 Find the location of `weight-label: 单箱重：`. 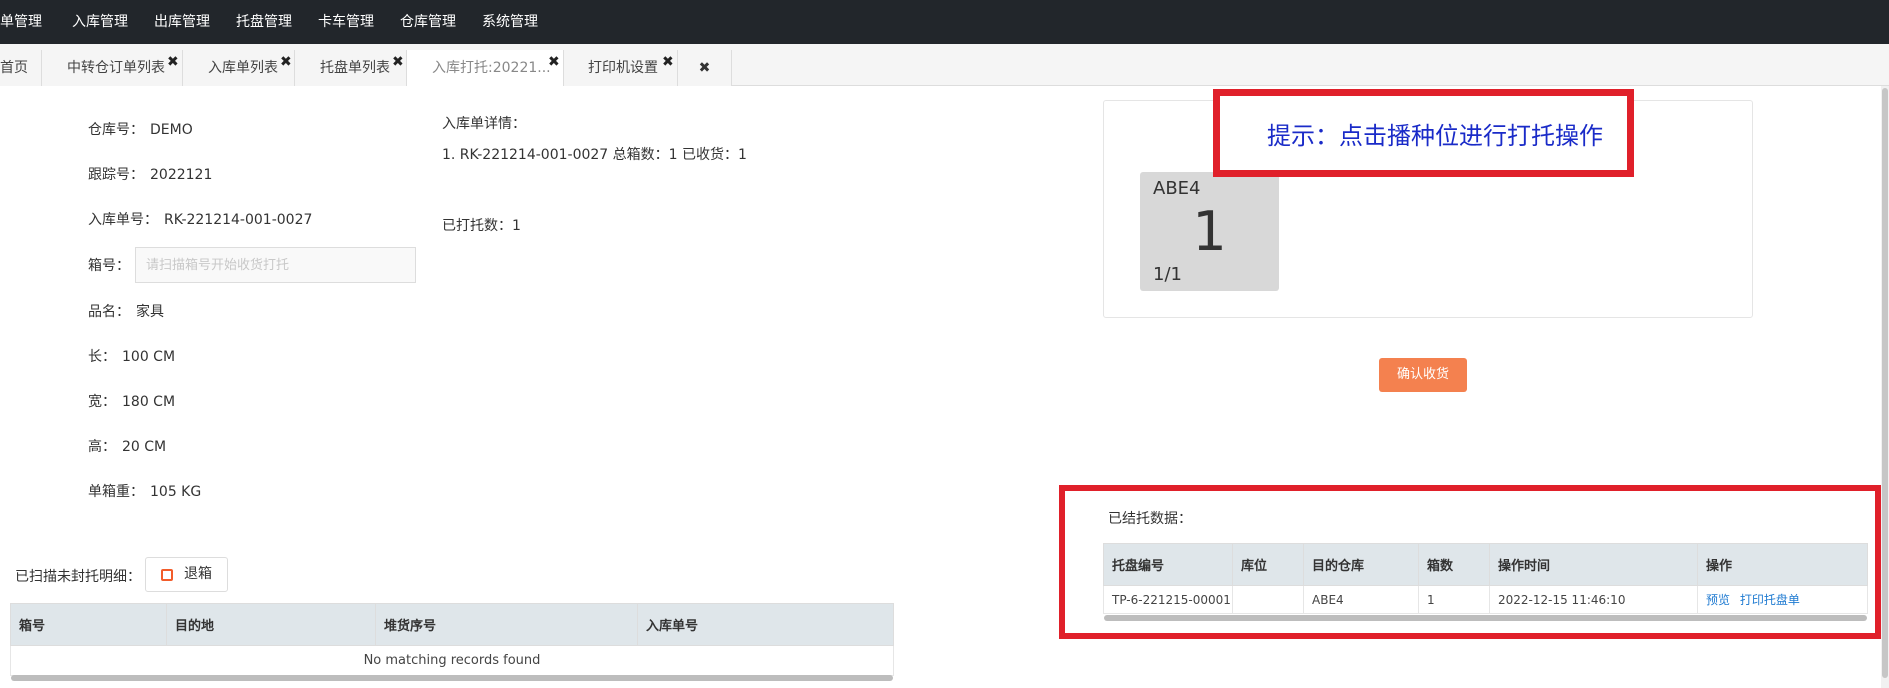

weight-label: 单箱重： is located at coordinates (116, 492).